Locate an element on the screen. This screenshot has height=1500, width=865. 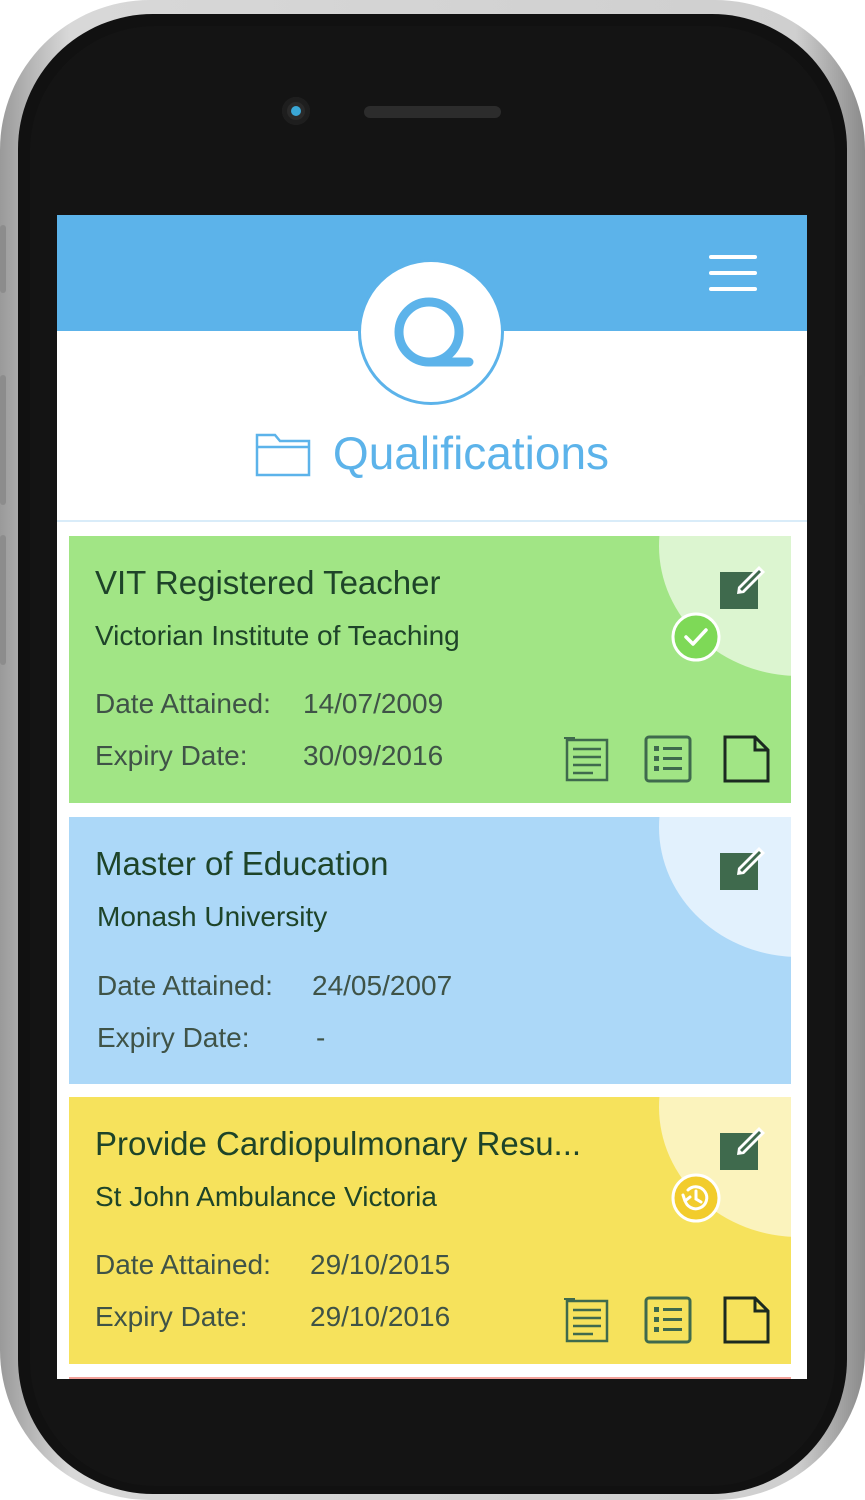
front-camera is located at coordinates (296, 111).